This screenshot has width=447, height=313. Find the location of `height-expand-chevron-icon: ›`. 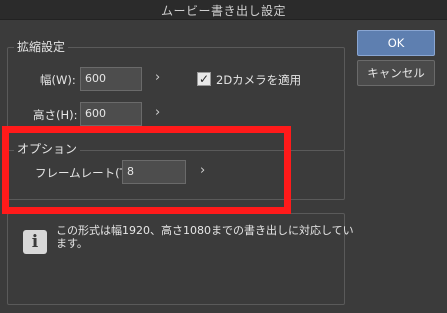

height-expand-chevron-icon: › is located at coordinates (157, 113).